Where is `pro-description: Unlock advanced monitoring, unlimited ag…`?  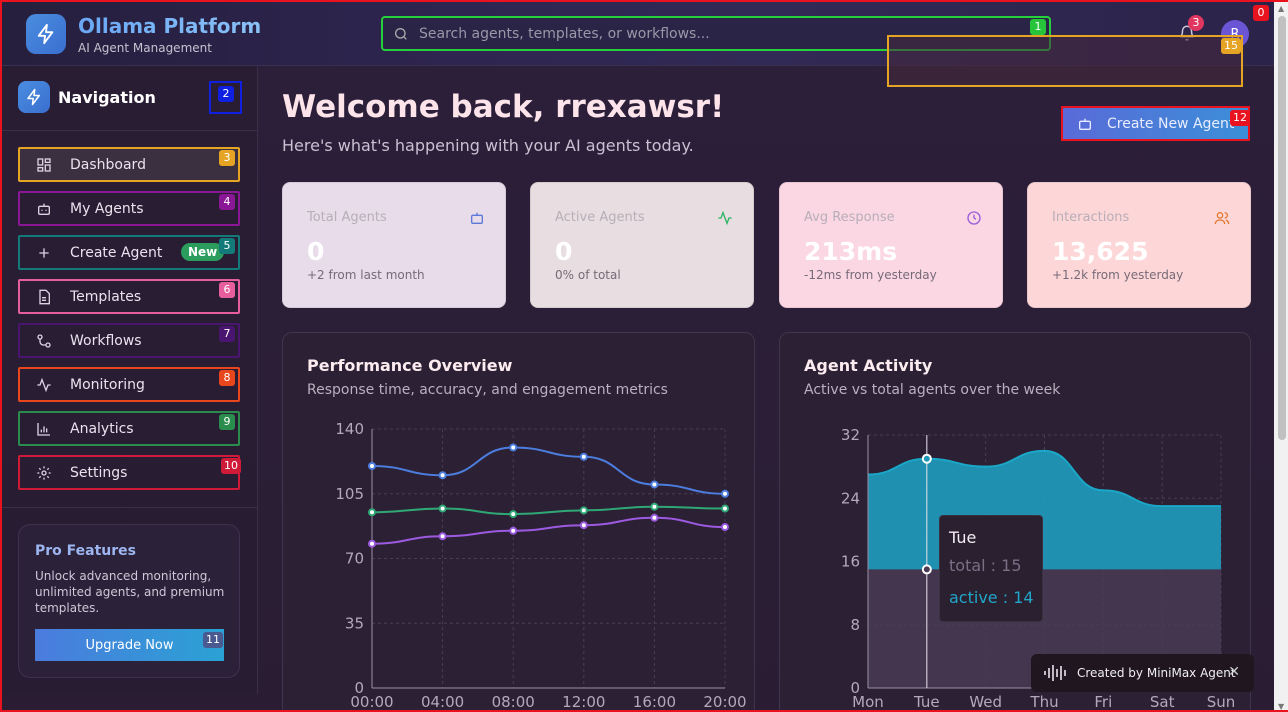 pro-description: Unlock advanced monitoring, unlimited ag… is located at coordinates (130, 592).